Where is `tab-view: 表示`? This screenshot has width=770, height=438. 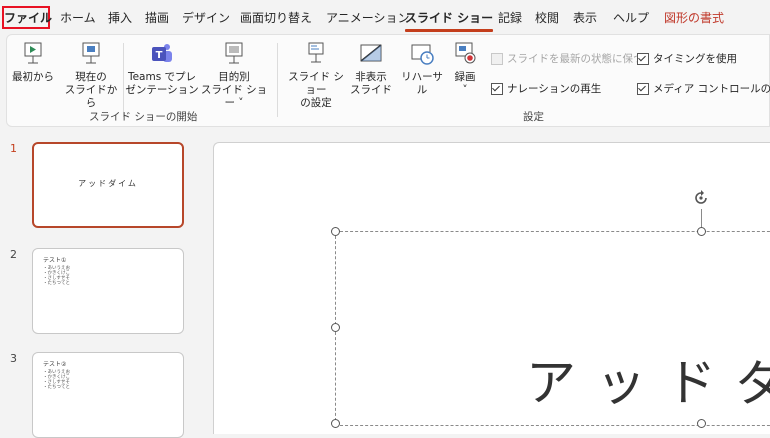
tab-view: 表示 is located at coordinates (585, 18).